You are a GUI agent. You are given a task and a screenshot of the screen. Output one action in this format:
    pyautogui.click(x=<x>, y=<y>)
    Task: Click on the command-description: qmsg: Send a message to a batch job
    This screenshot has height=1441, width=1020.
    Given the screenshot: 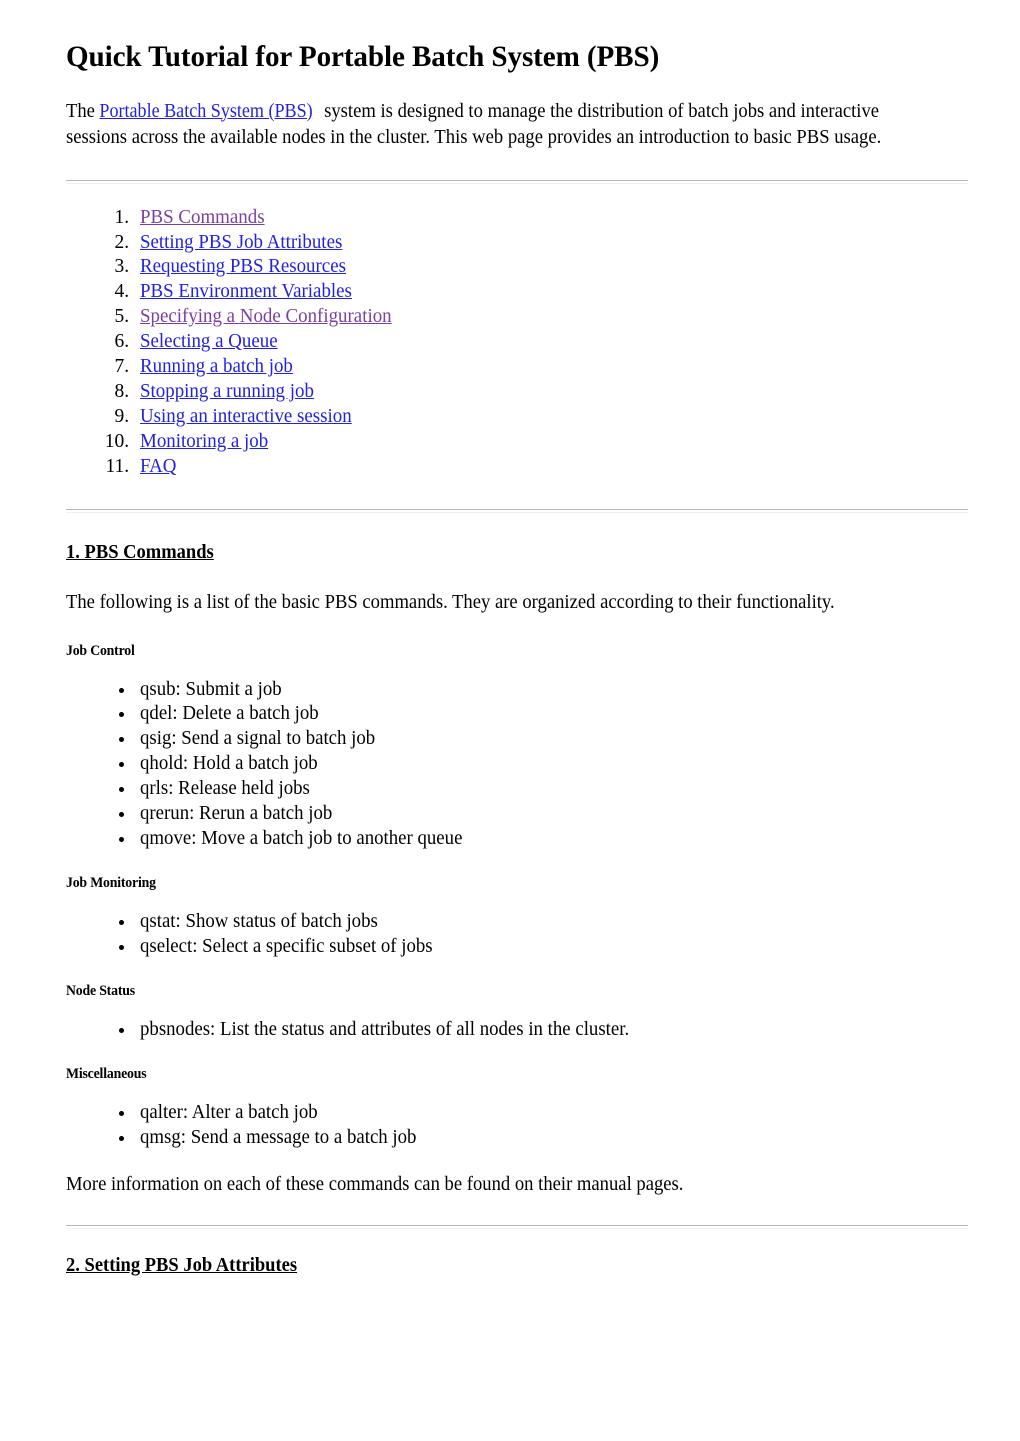 What is the action you would take?
    pyautogui.click(x=278, y=1137)
    